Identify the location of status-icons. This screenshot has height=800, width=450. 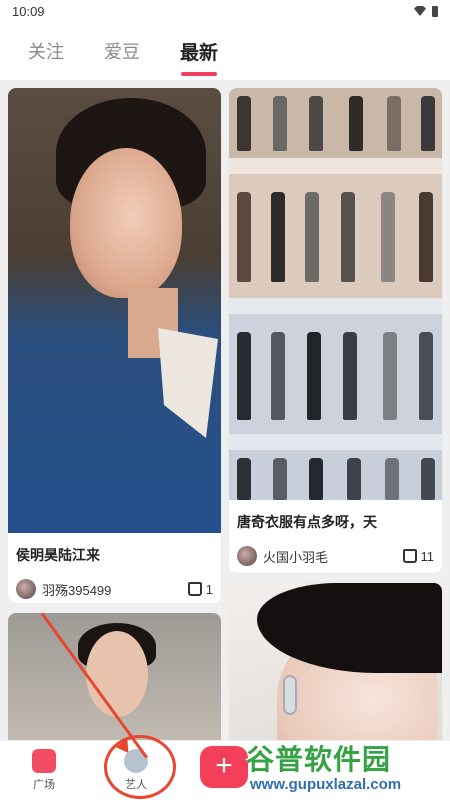
(426, 11).